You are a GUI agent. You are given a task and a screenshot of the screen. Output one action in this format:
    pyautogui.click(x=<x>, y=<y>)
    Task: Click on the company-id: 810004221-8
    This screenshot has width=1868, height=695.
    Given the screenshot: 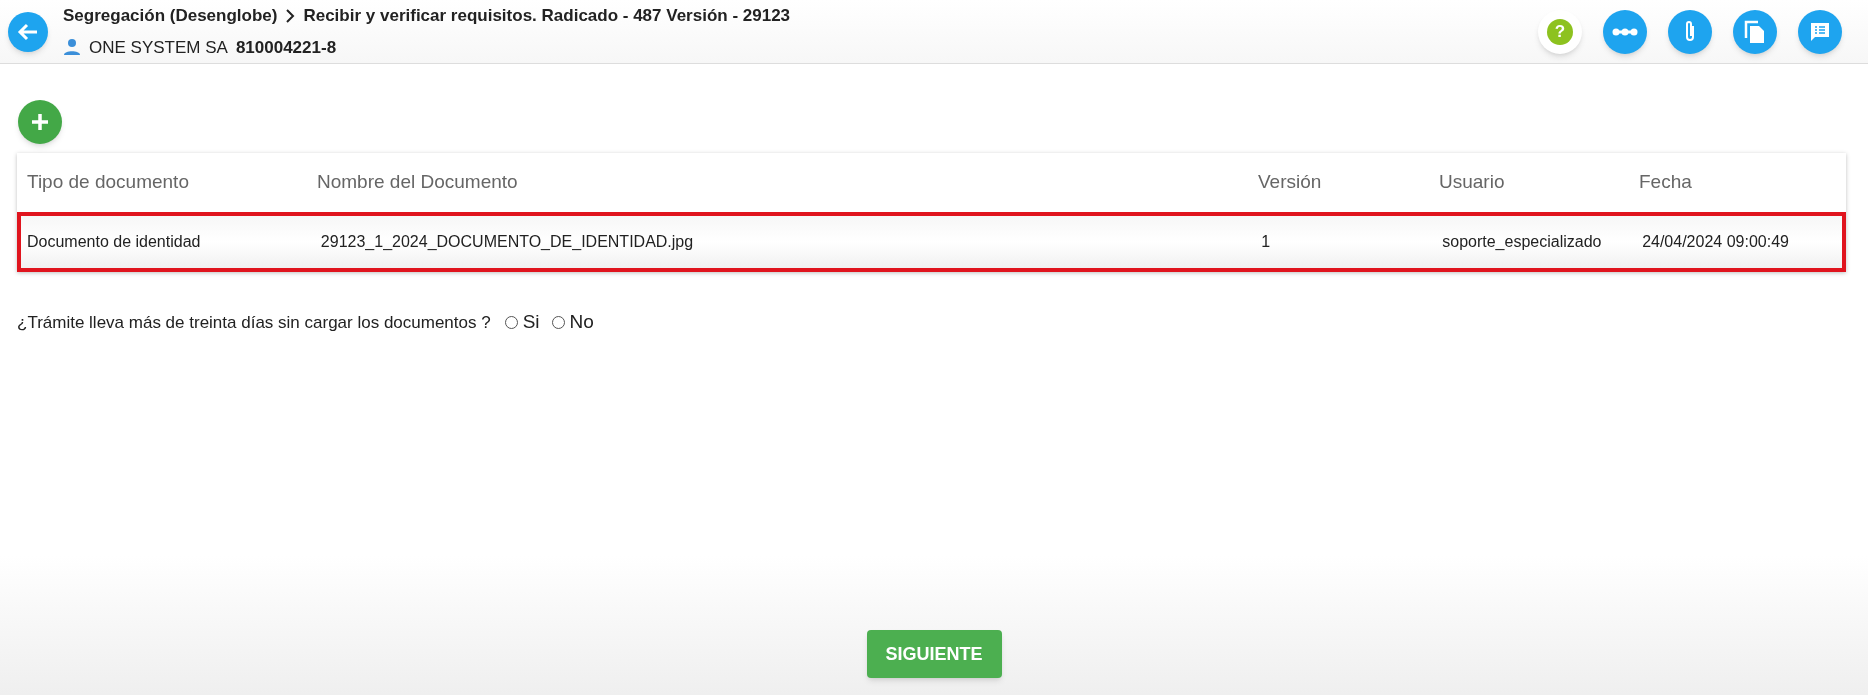 What is the action you would take?
    pyautogui.click(x=286, y=47)
    